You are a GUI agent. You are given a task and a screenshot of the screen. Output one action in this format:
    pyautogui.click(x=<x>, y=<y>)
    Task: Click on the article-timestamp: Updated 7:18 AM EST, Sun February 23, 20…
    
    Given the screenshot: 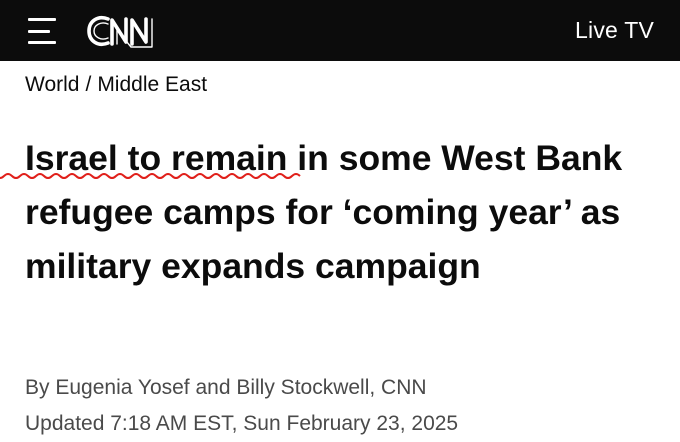 What is the action you would take?
    pyautogui.click(x=242, y=423)
    